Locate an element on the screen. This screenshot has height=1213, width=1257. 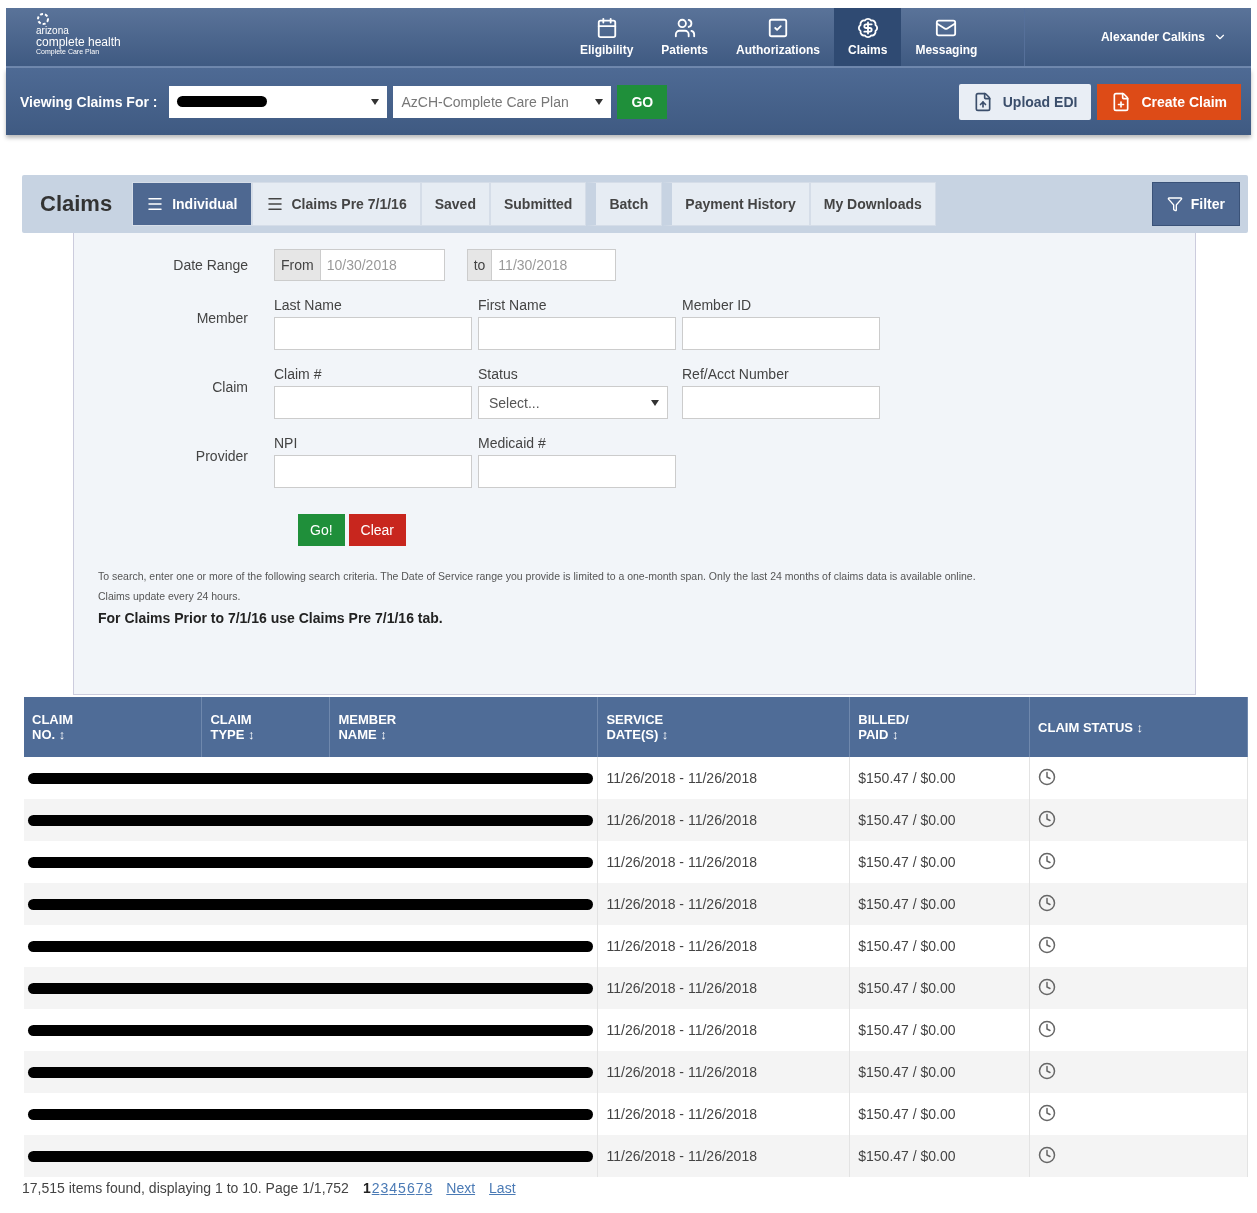
calendar-icon is located at coordinates (606, 28).